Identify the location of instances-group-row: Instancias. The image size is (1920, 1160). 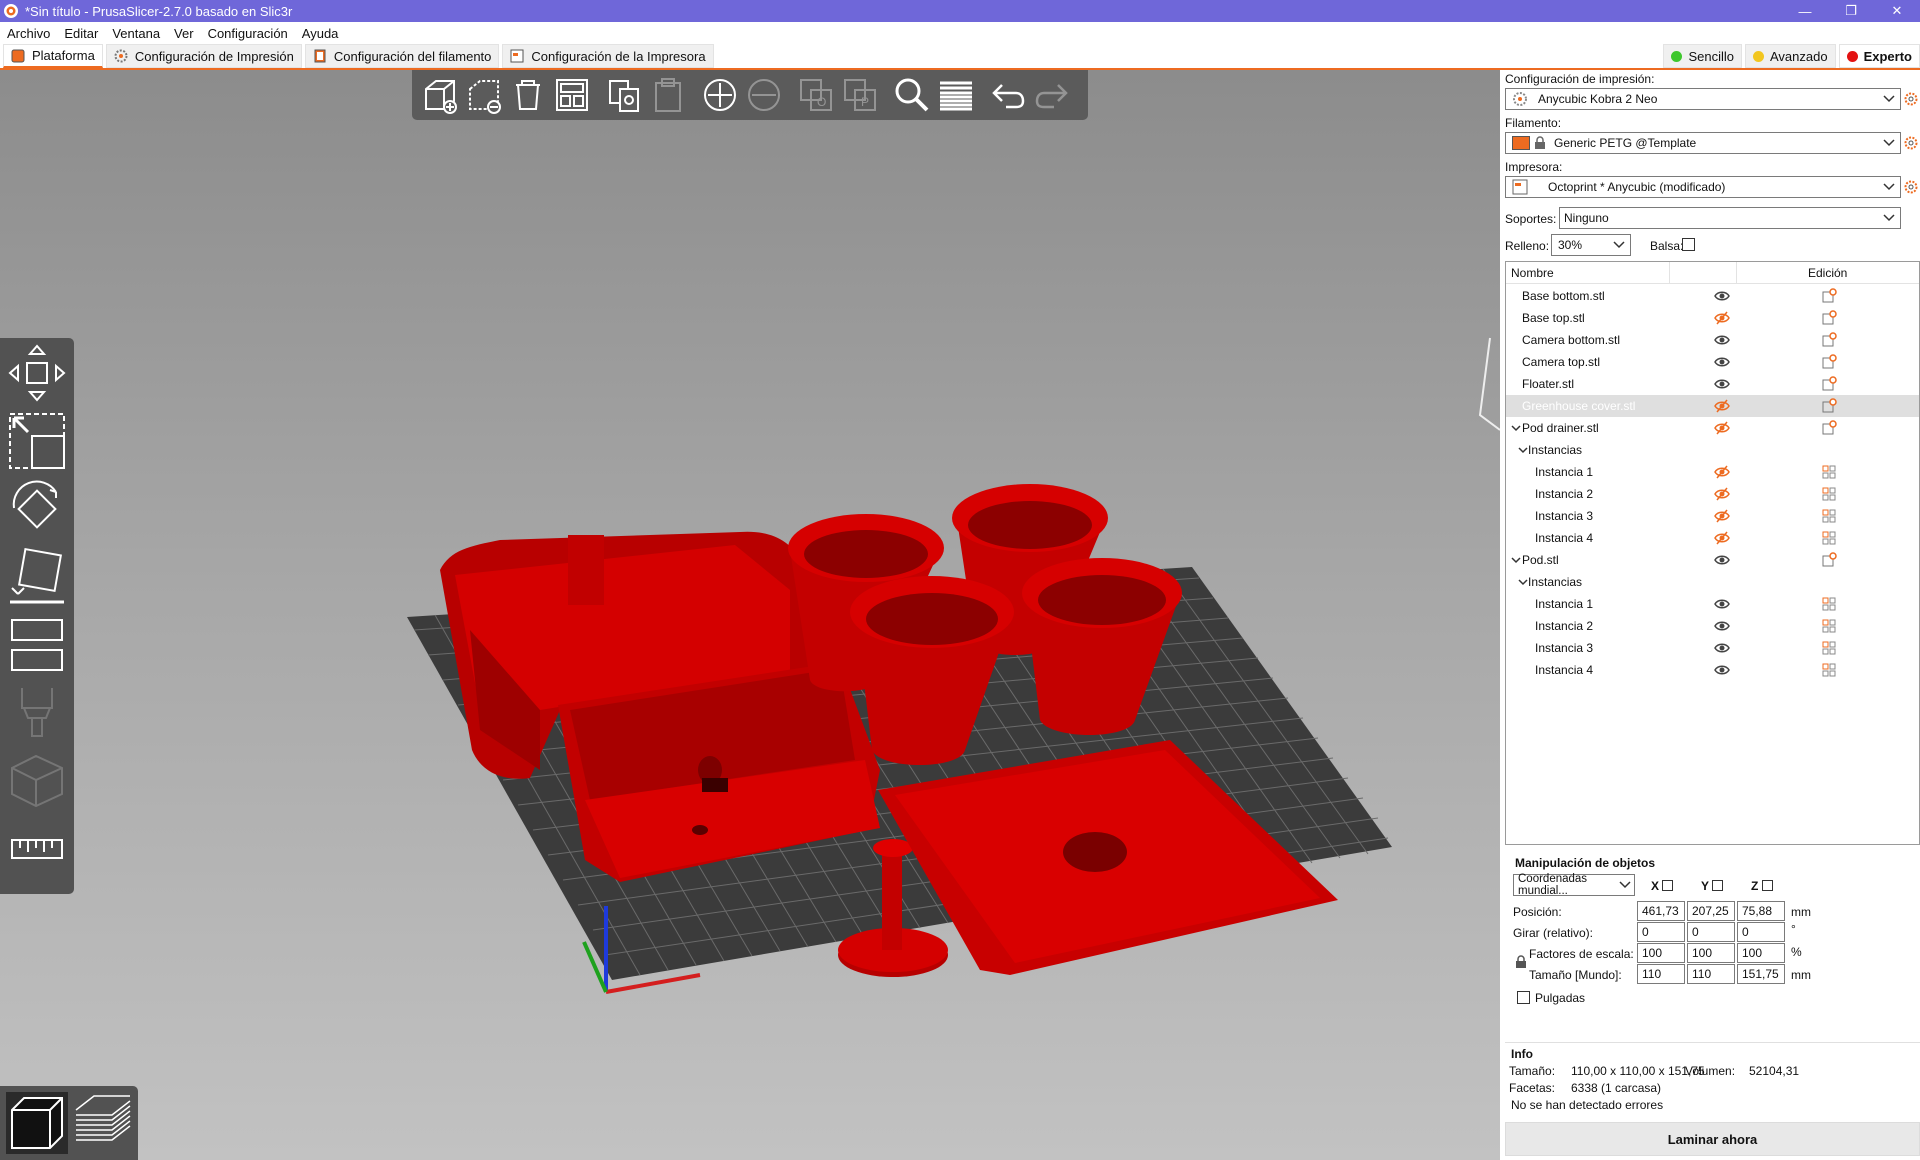
(1712, 582).